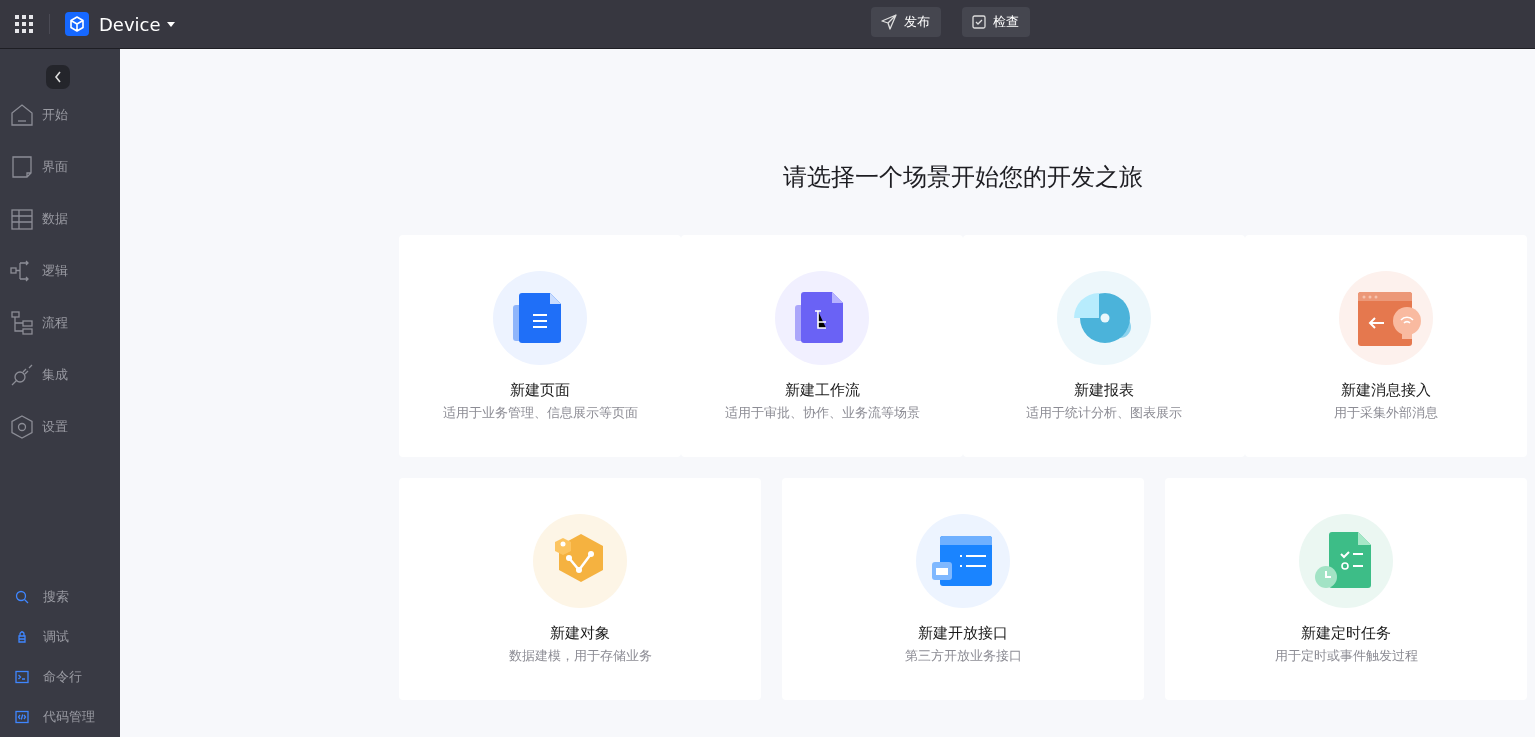 The height and width of the screenshot is (737, 1535). I want to click on code-icon, so click(22, 717).